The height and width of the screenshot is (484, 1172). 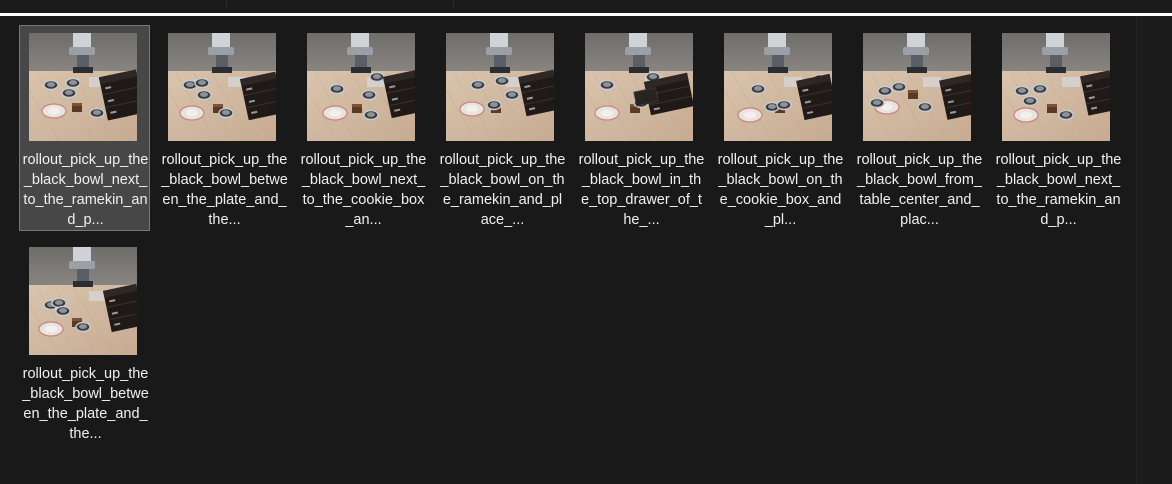 I want to click on vertical-scrollbar, so click(x=1154, y=250).